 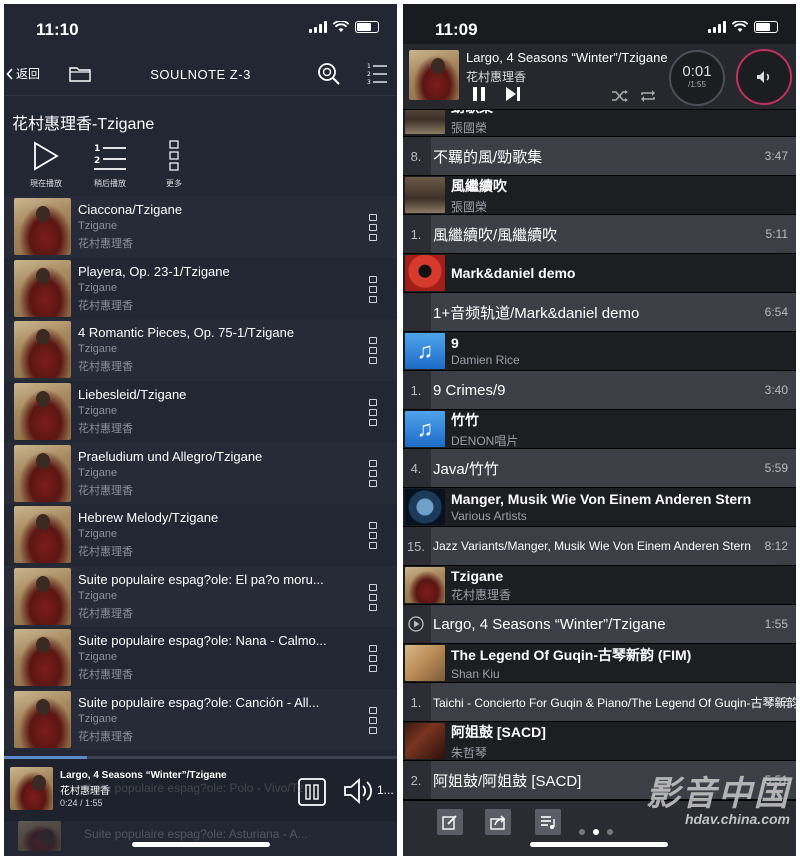 I want to click on watermark-main: 影音中国, so click(x=718, y=794).